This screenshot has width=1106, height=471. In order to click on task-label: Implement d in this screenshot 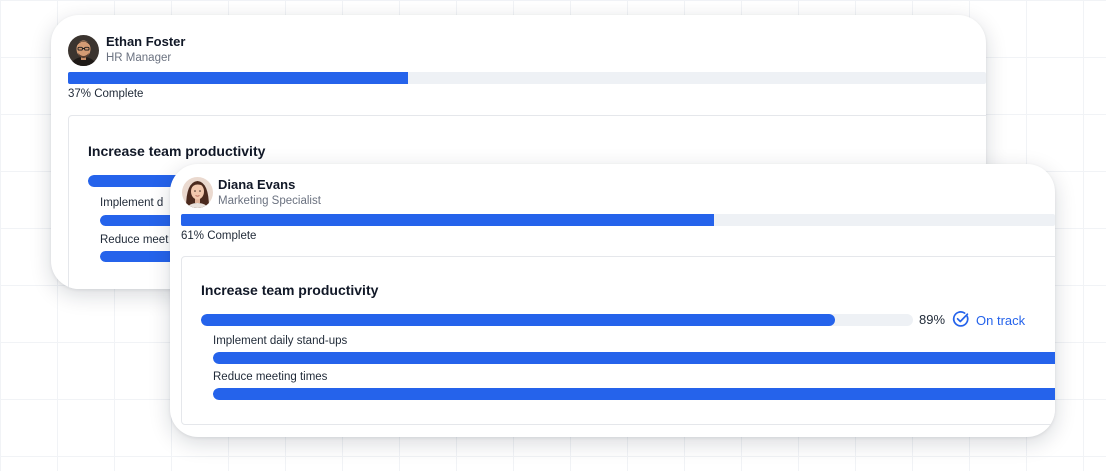, I will do `click(132, 203)`.